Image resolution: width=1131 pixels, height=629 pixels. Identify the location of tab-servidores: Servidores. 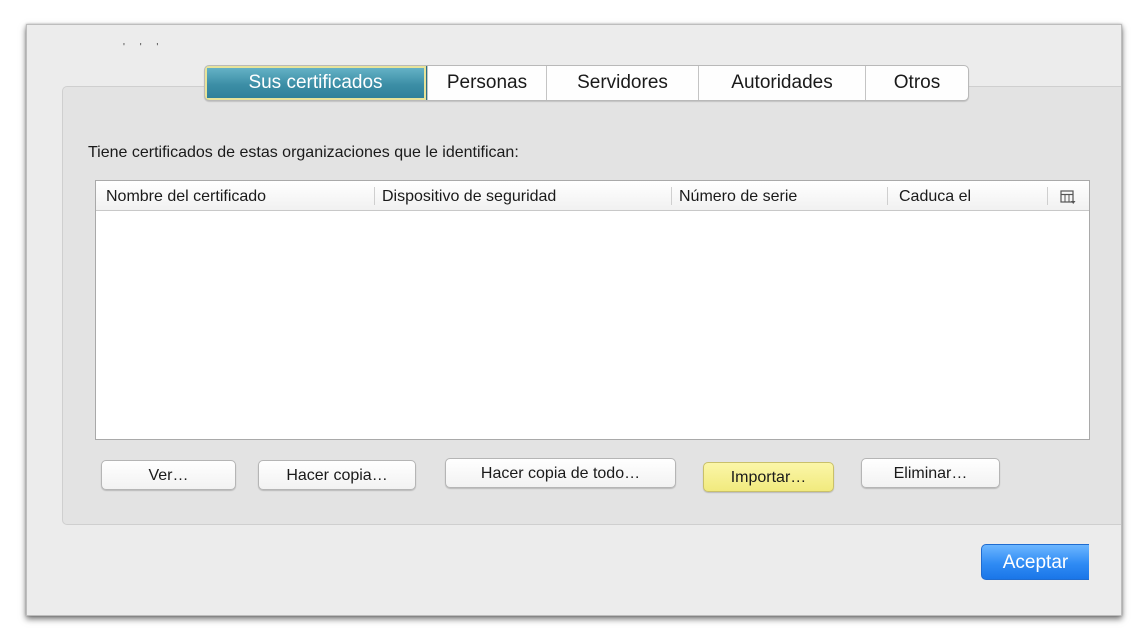
(622, 83).